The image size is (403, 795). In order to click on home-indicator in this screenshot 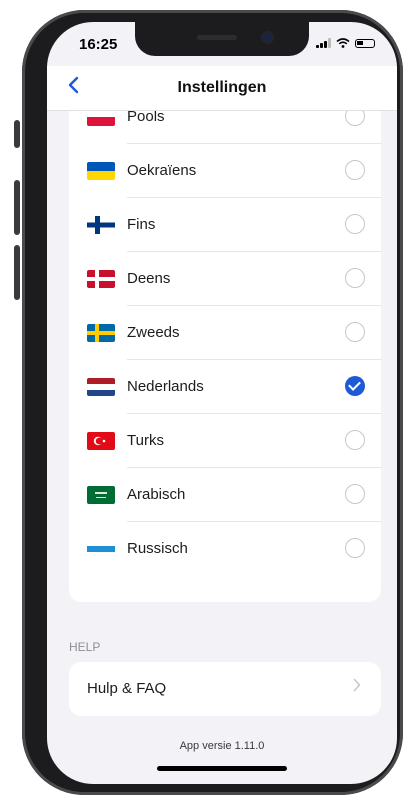, I will do `click(222, 768)`.